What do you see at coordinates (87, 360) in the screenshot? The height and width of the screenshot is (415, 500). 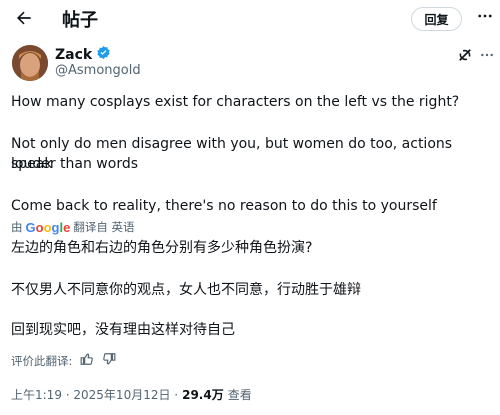 I see `thumbs-up-icon` at bounding box center [87, 360].